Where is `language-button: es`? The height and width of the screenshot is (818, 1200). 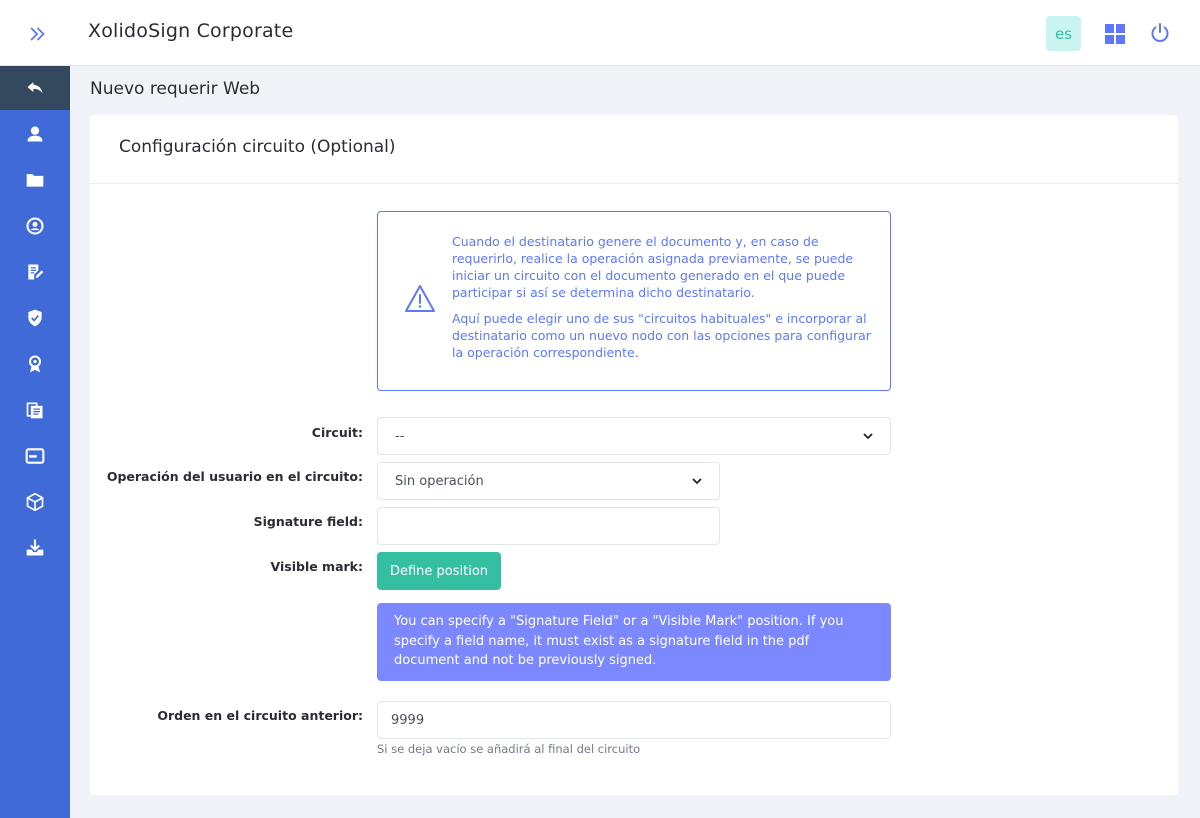
language-button: es is located at coordinates (1063, 33).